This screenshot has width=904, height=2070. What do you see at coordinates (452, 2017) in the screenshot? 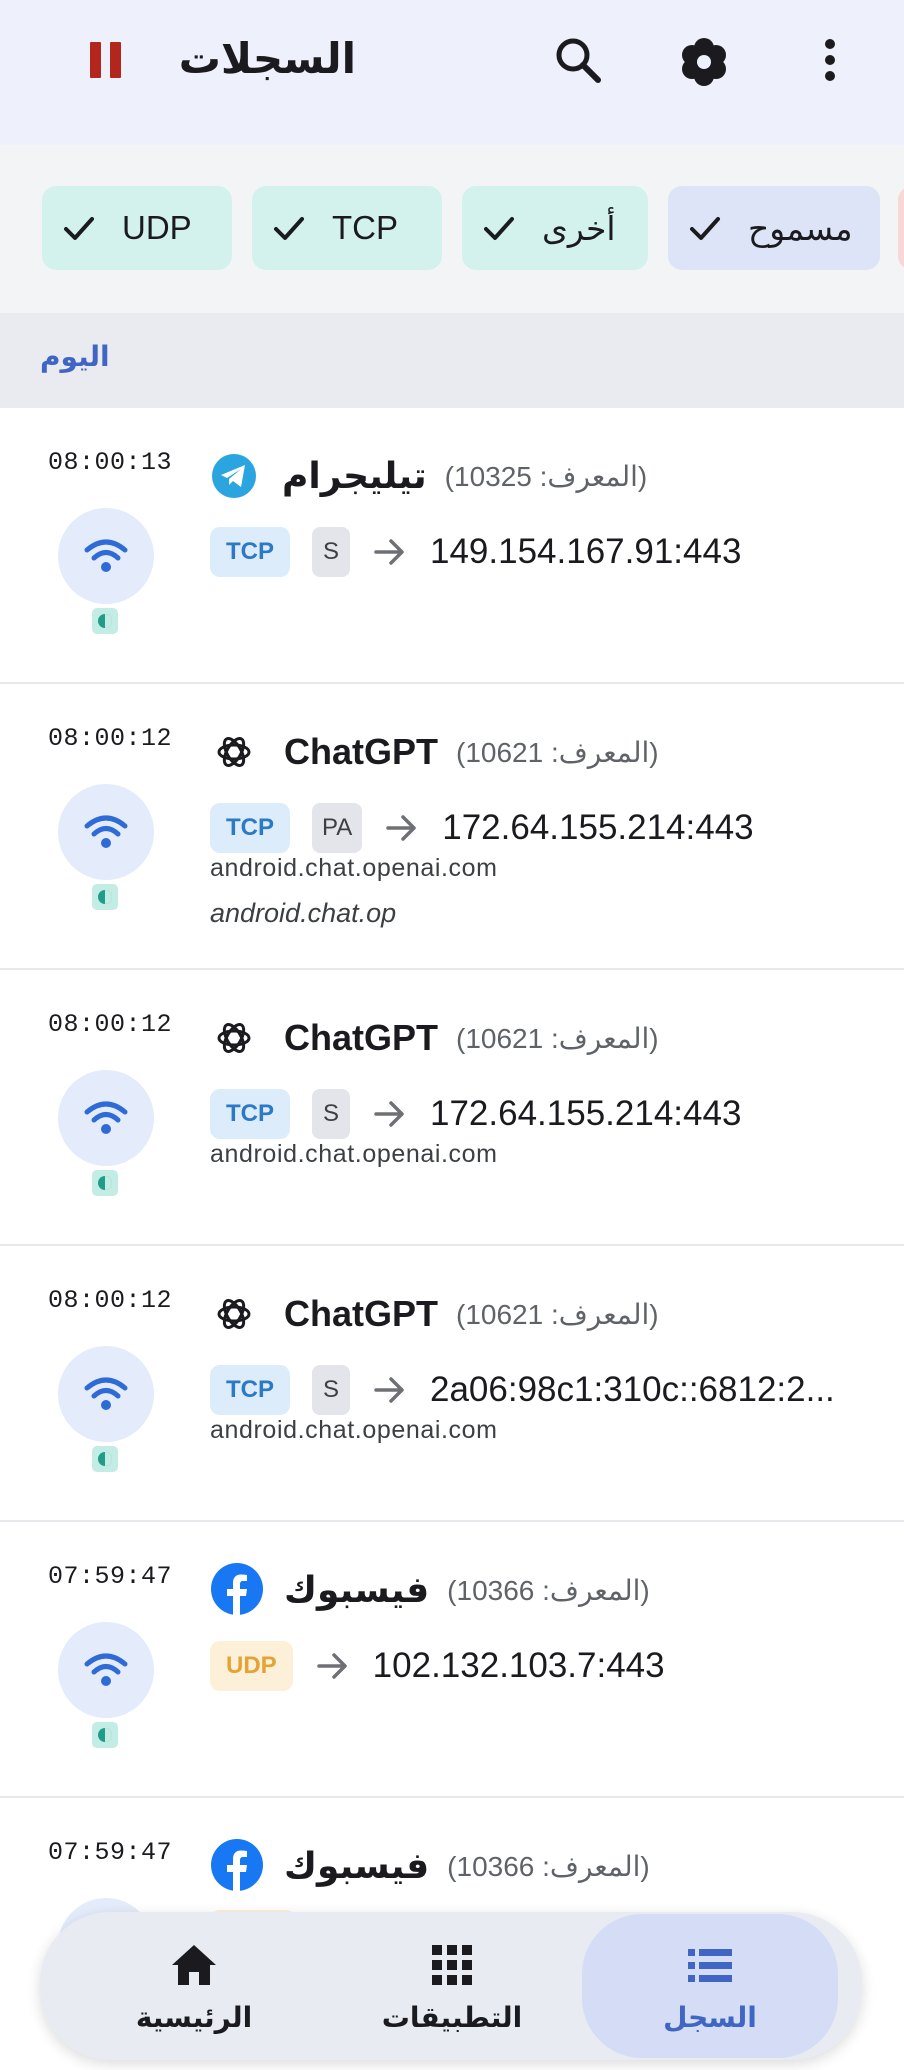
I see `nav-label: التطبيقات` at bounding box center [452, 2017].